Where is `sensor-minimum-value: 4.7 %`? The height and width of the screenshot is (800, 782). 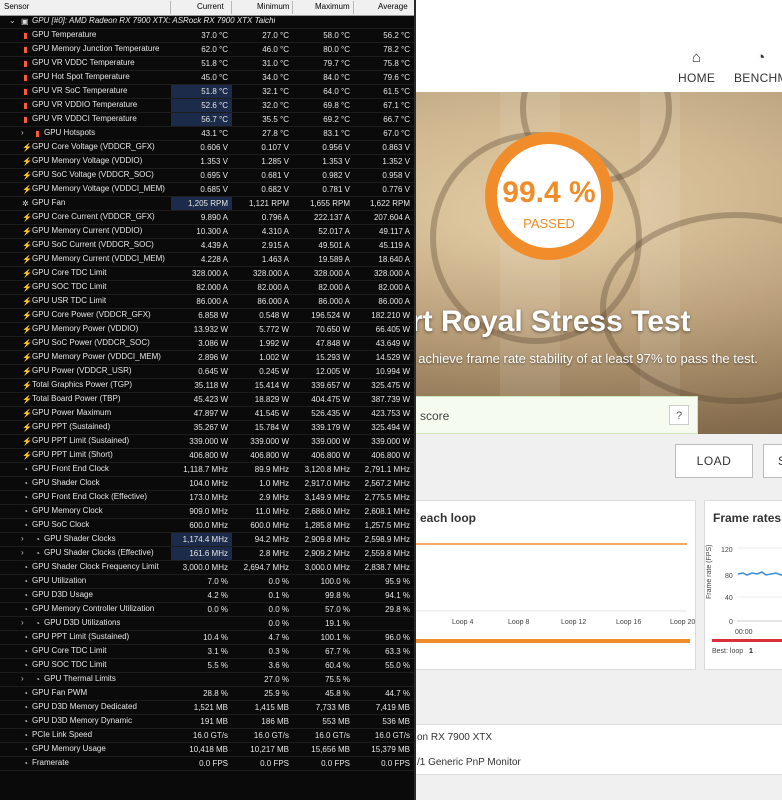 sensor-minimum-value: 4.7 % is located at coordinates (278, 637).